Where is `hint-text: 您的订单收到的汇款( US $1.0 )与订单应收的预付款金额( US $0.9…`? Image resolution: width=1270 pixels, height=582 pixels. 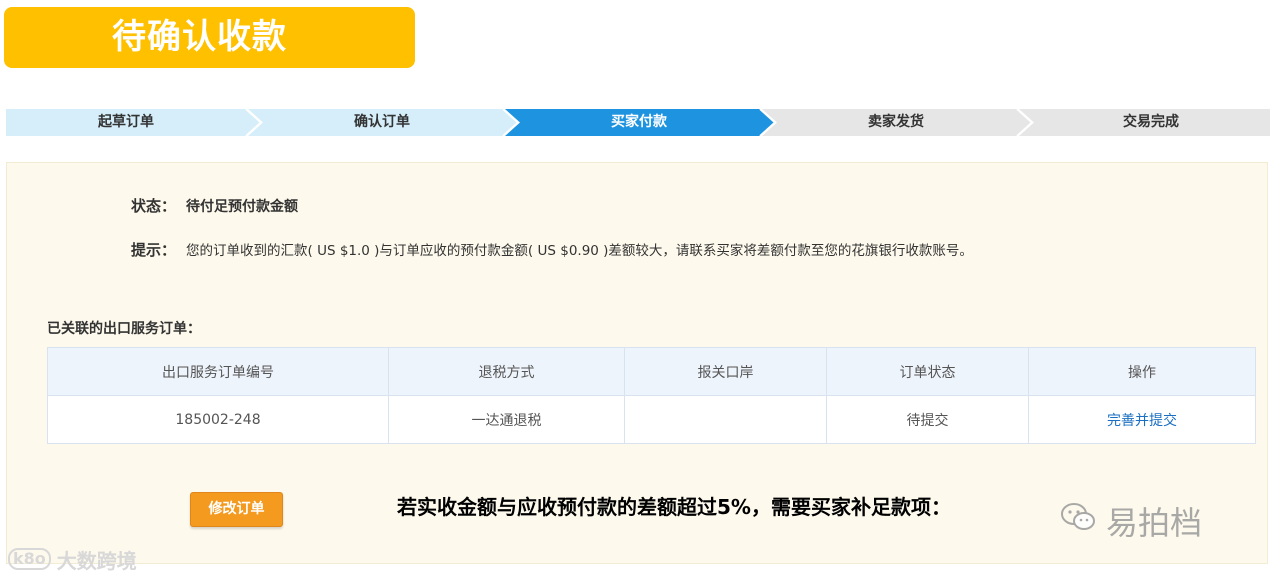
hint-text: 您的订单收到的汇款( US $1.0 )与订单应收的预付款金额( US $0.9… is located at coordinates (579, 251).